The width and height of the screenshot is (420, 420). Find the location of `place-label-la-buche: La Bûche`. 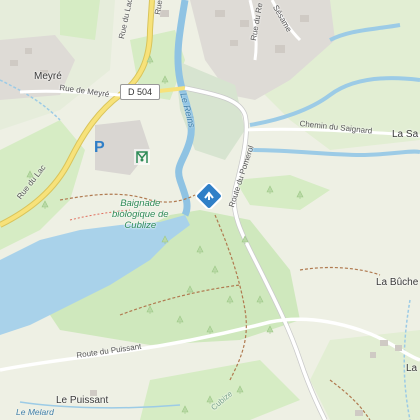

place-label-la-buche: La Bûche is located at coordinates (397, 282).